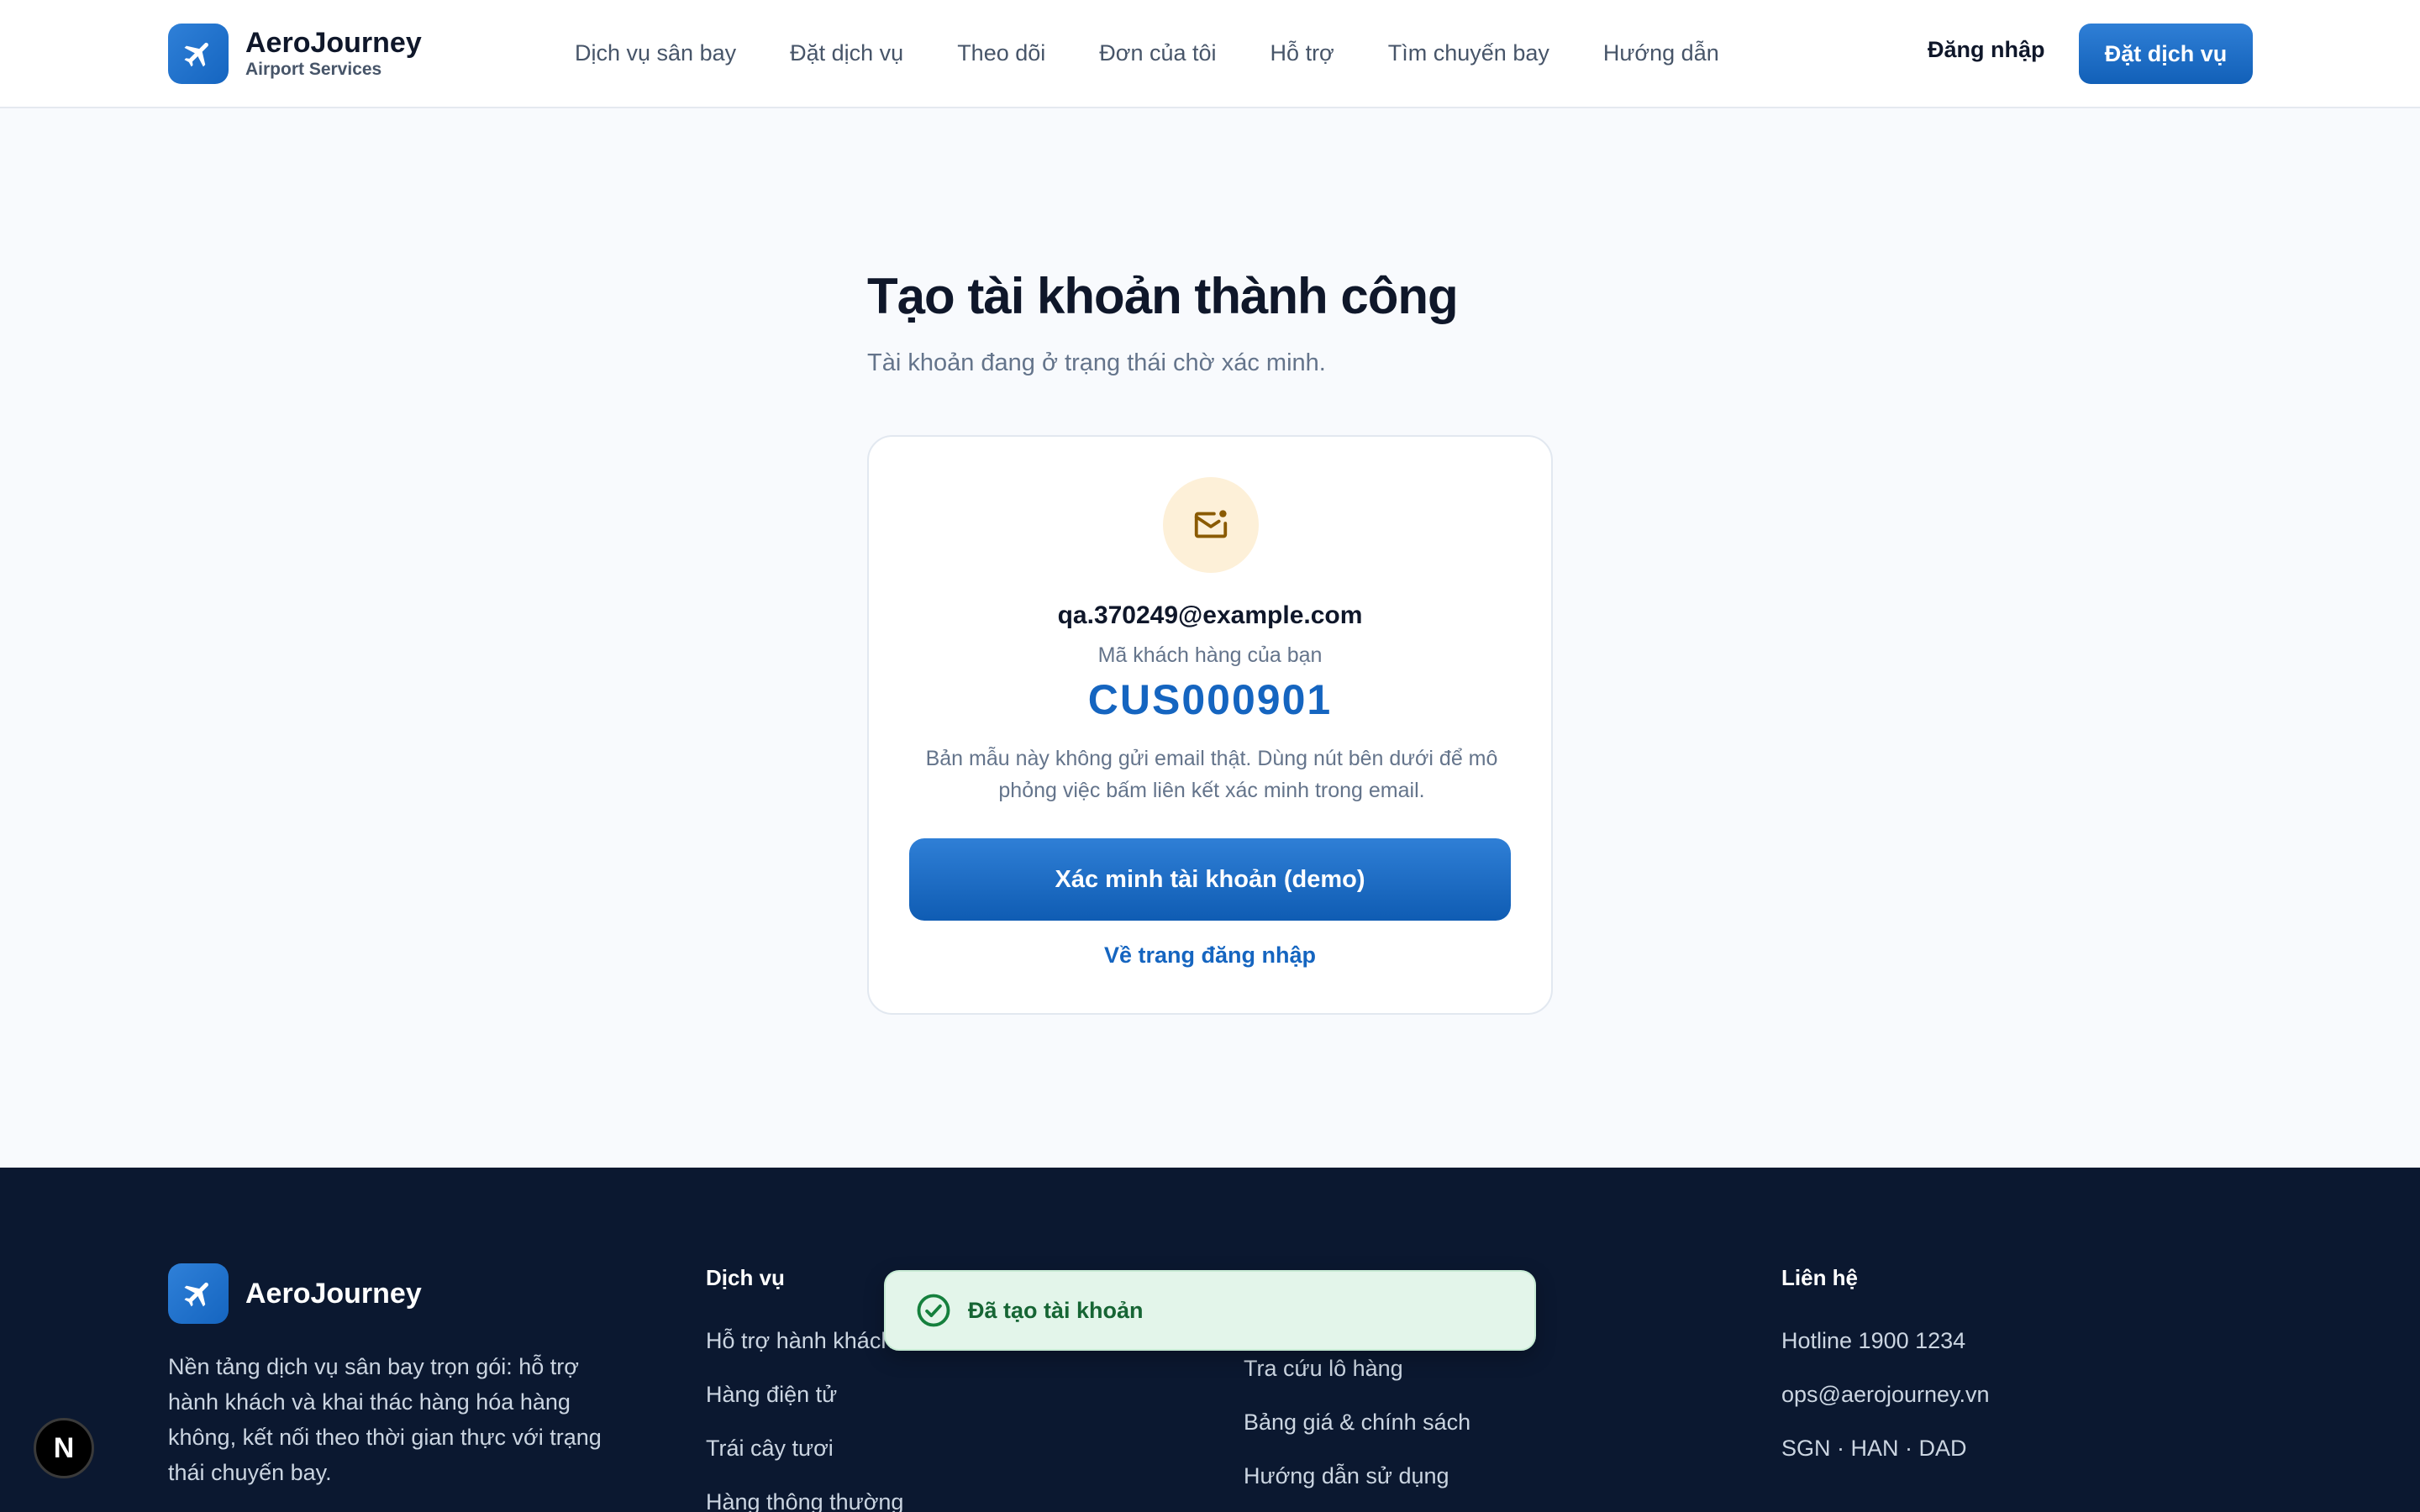 The width and height of the screenshot is (2420, 1512). I want to click on nav-guide: Hướng dẫn, so click(1661, 53).